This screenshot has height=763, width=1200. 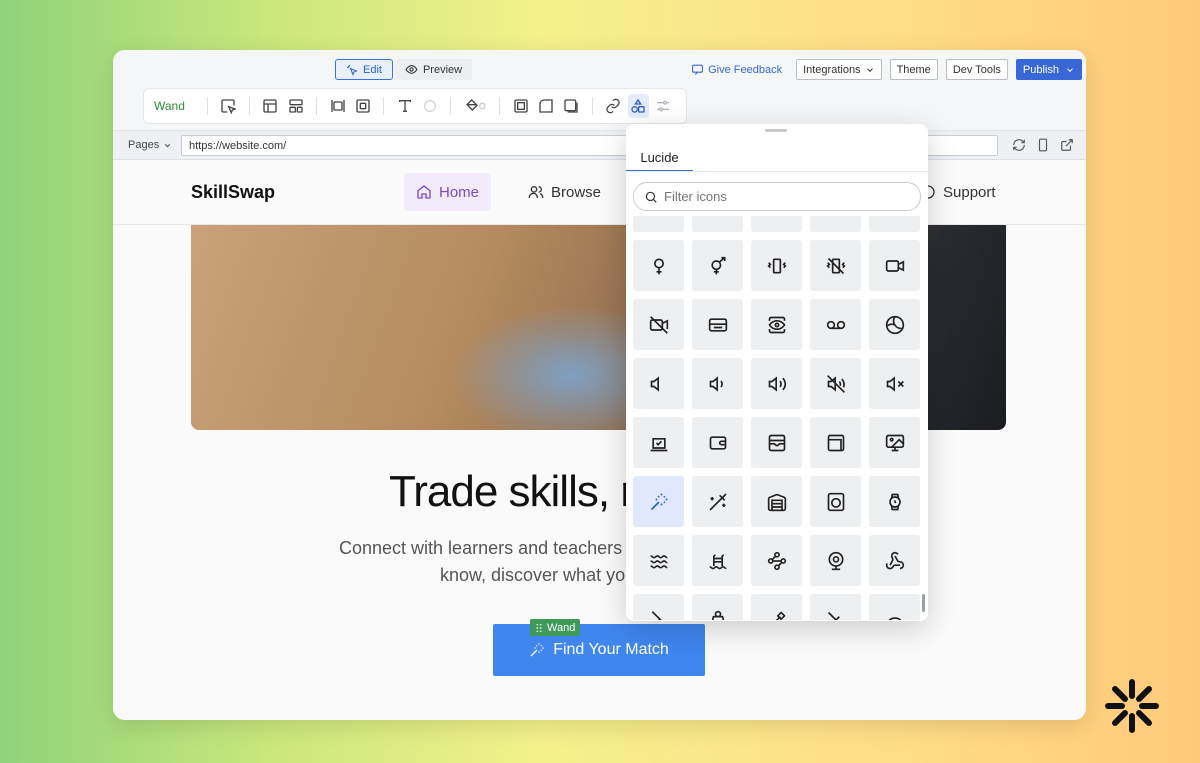 I want to click on shadow-icon, so click(x=571, y=106).